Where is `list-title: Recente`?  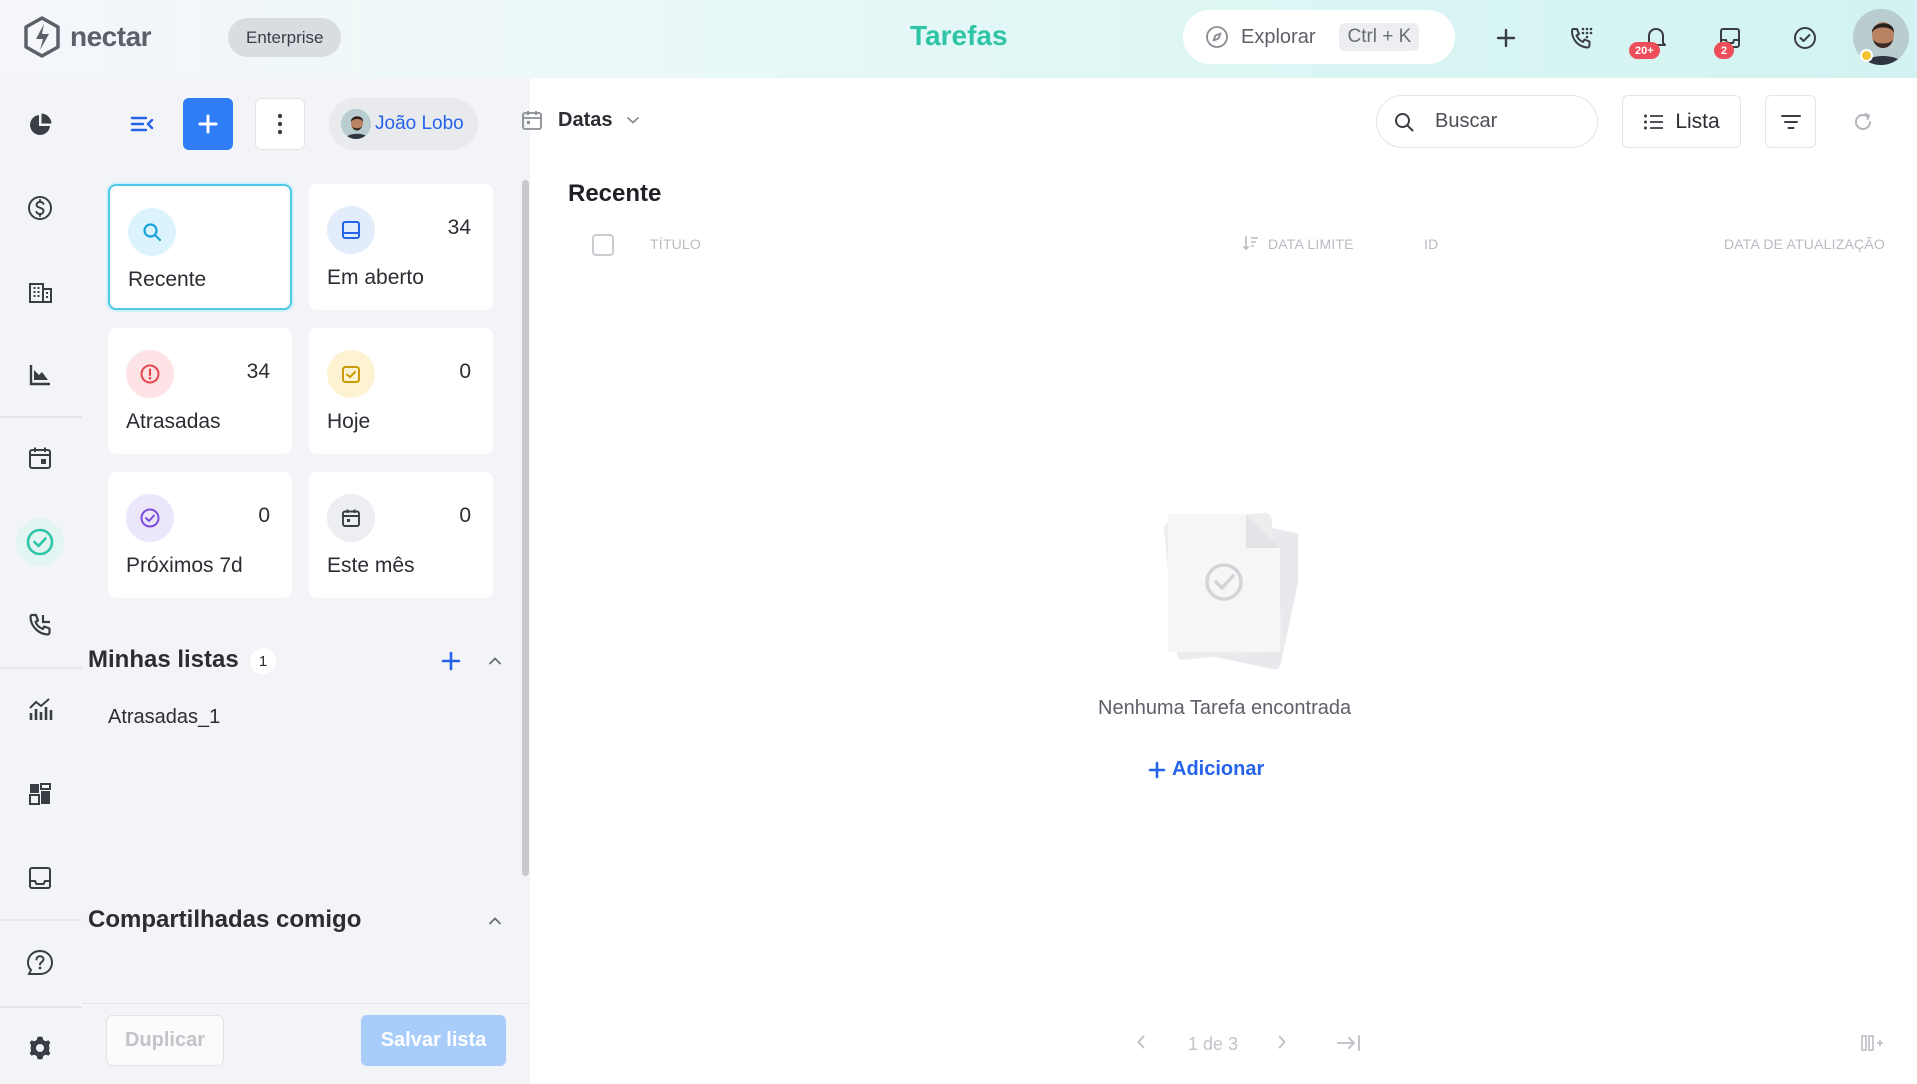
list-title: Recente is located at coordinates (615, 193).